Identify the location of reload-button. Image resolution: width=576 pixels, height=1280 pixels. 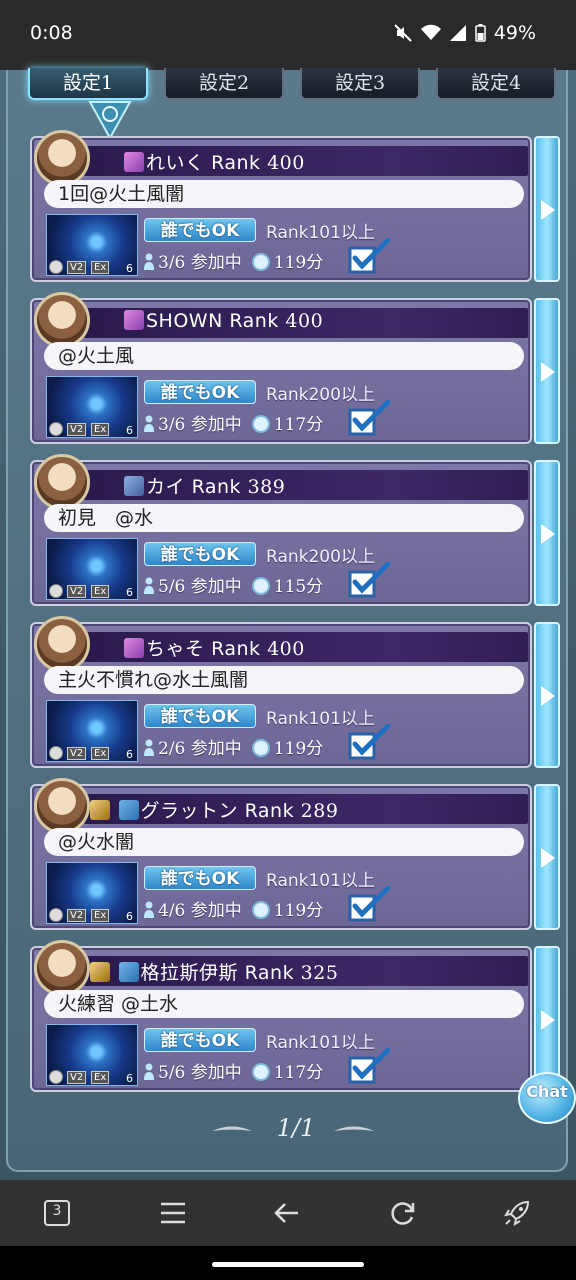
(403, 1213).